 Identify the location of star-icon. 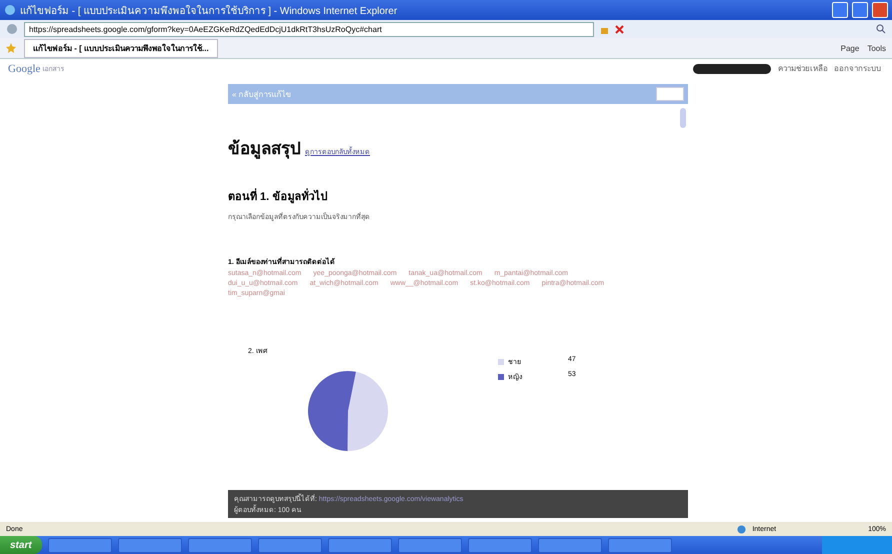
(11, 48).